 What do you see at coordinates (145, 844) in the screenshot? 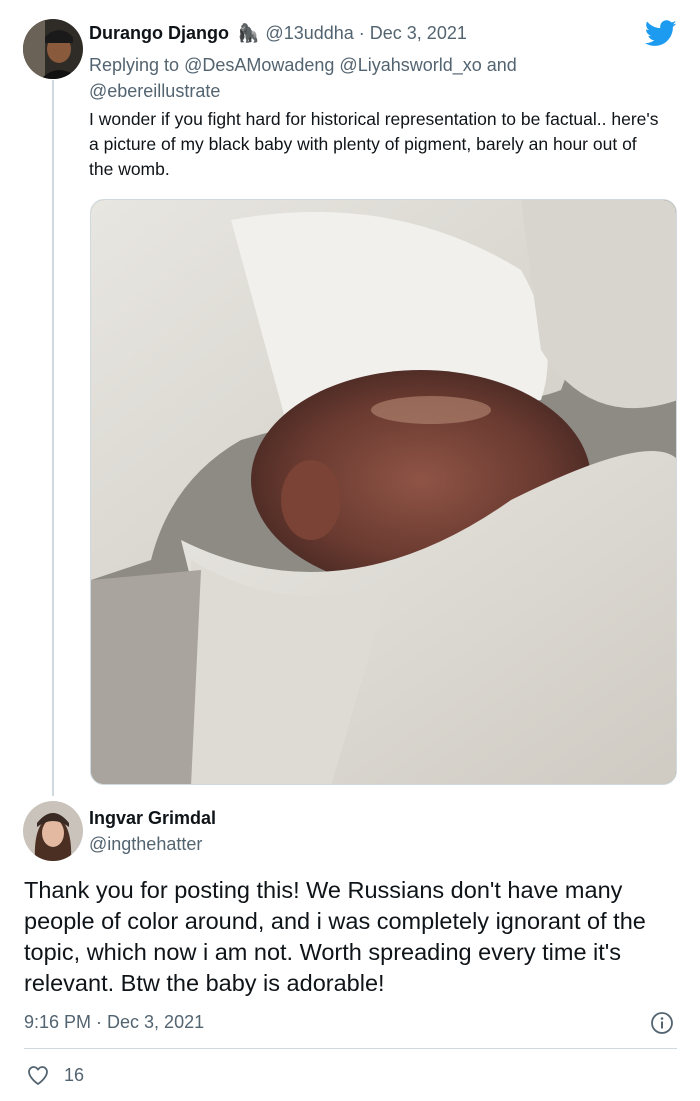
I see `tweet2-handle: @ingthehatter` at bounding box center [145, 844].